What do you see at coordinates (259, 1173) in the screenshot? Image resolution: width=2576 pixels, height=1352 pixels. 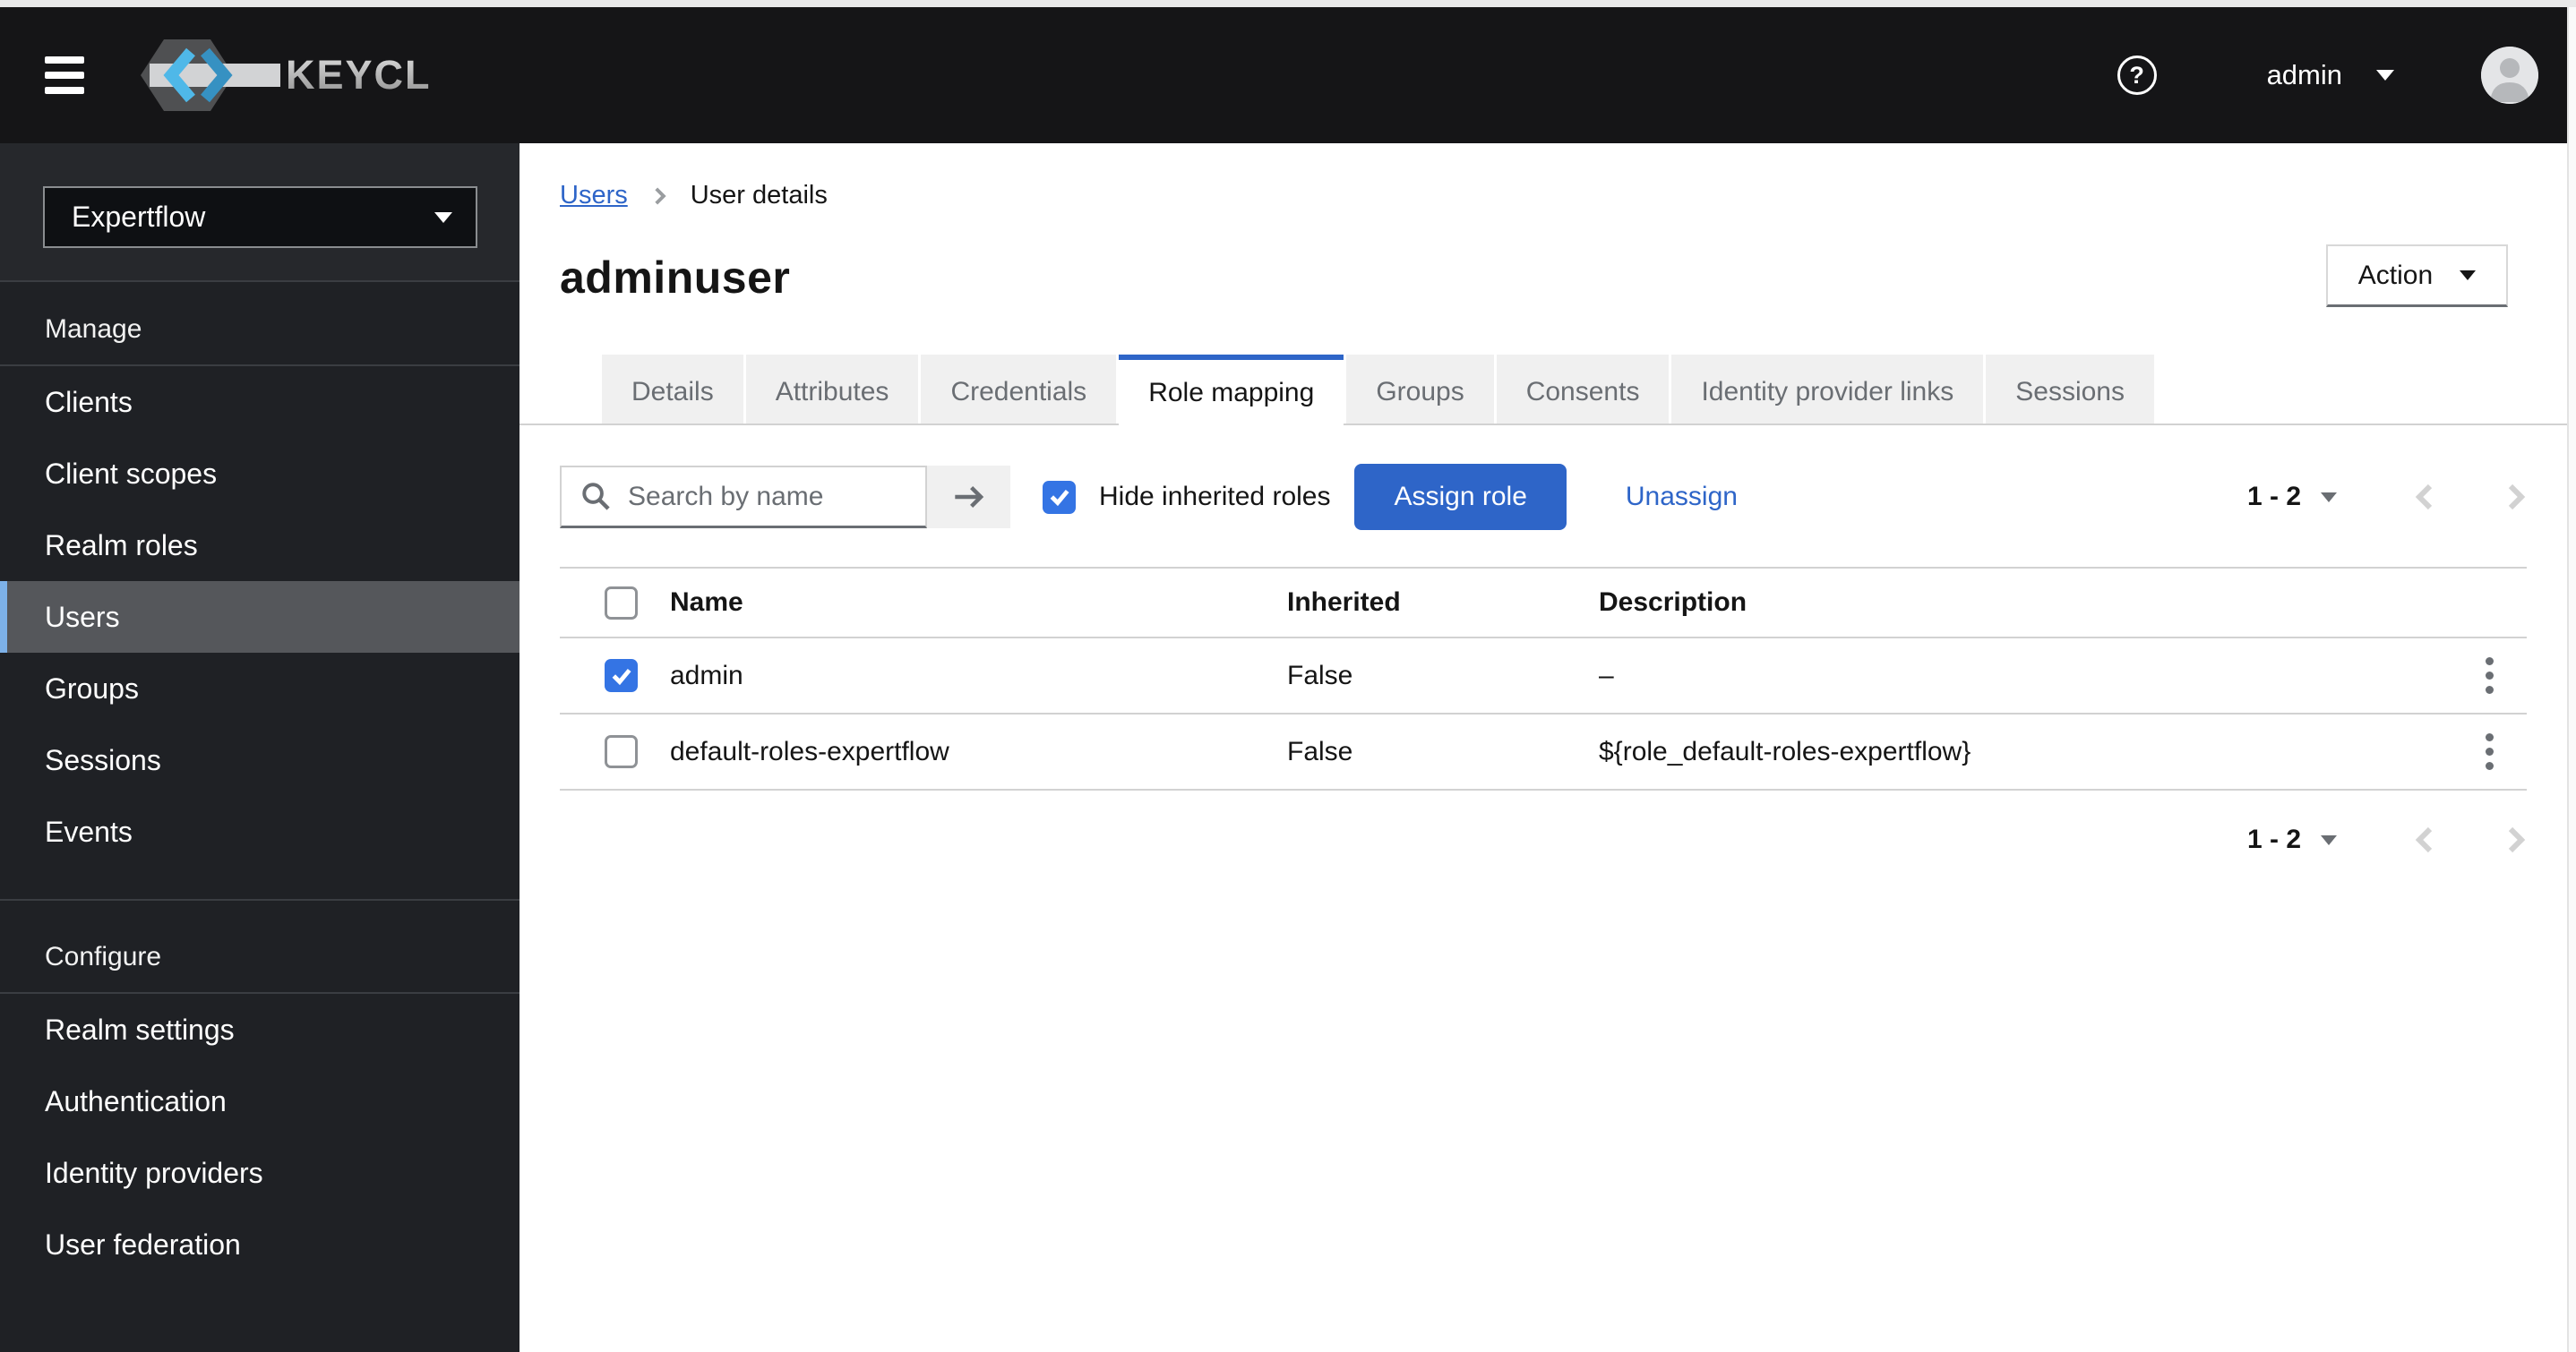 I see `sidebar-item-identity-providers: Identity providers` at bounding box center [259, 1173].